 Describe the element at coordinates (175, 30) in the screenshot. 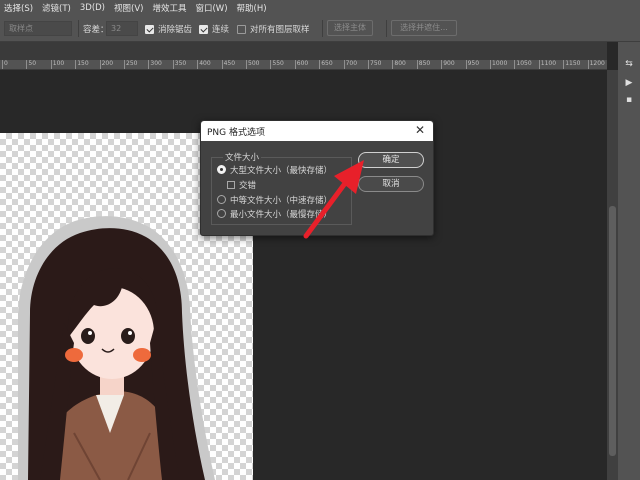

I see `anti-alias-label: 消除锯齿` at that location.